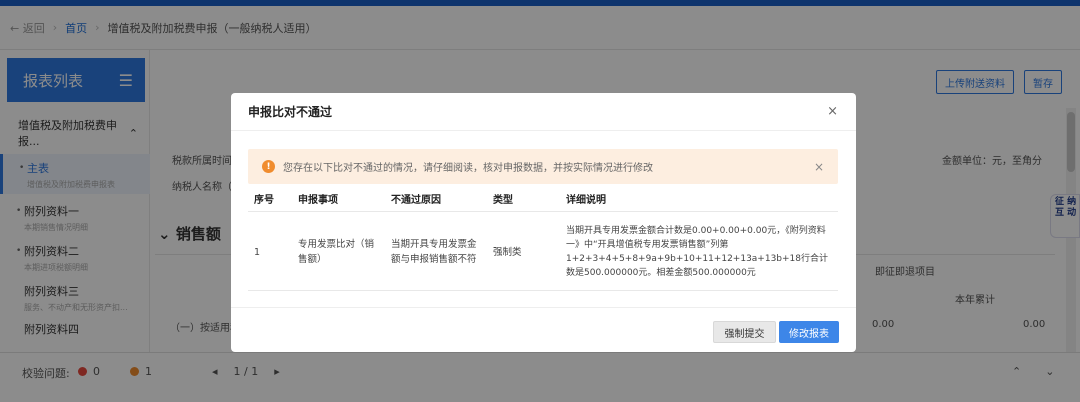 The image size is (1080, 402). What do you see at coordinates (543, 329) in the screenshot?
I see `dialog-footer: 强制提交 修改报表` at bounding box center [543, 329].